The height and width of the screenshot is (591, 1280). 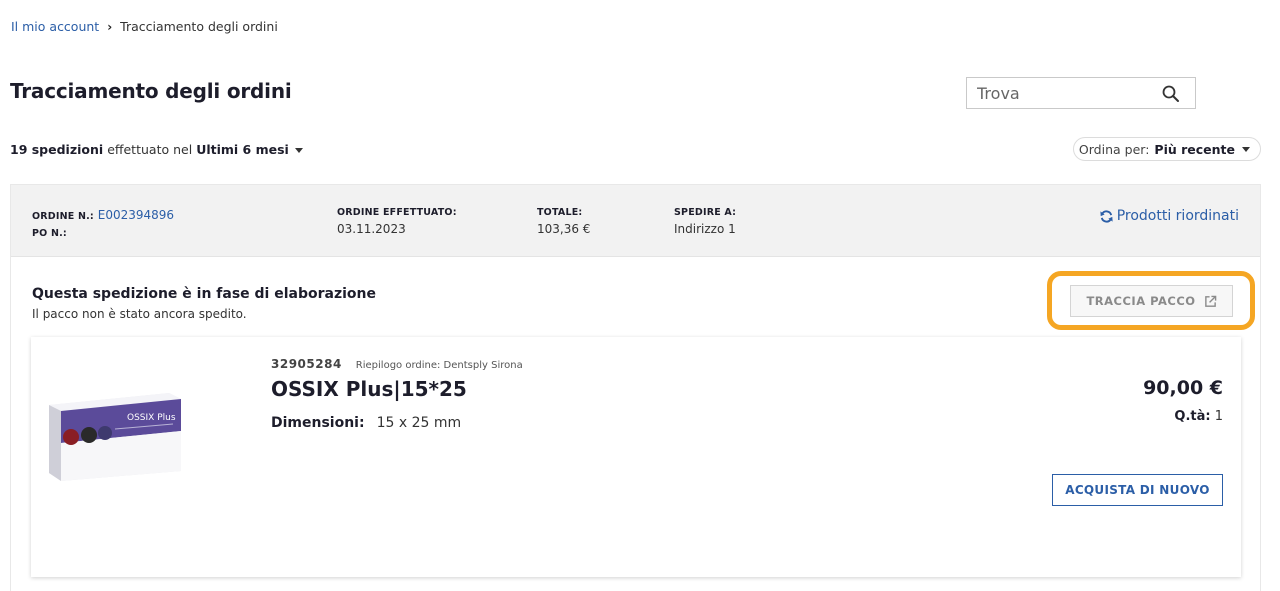 What do you see at coordinates (151, 91) in the screenshot?
I see `page-title: Tracciamento degli ordini` at bounding box center [151, 91].